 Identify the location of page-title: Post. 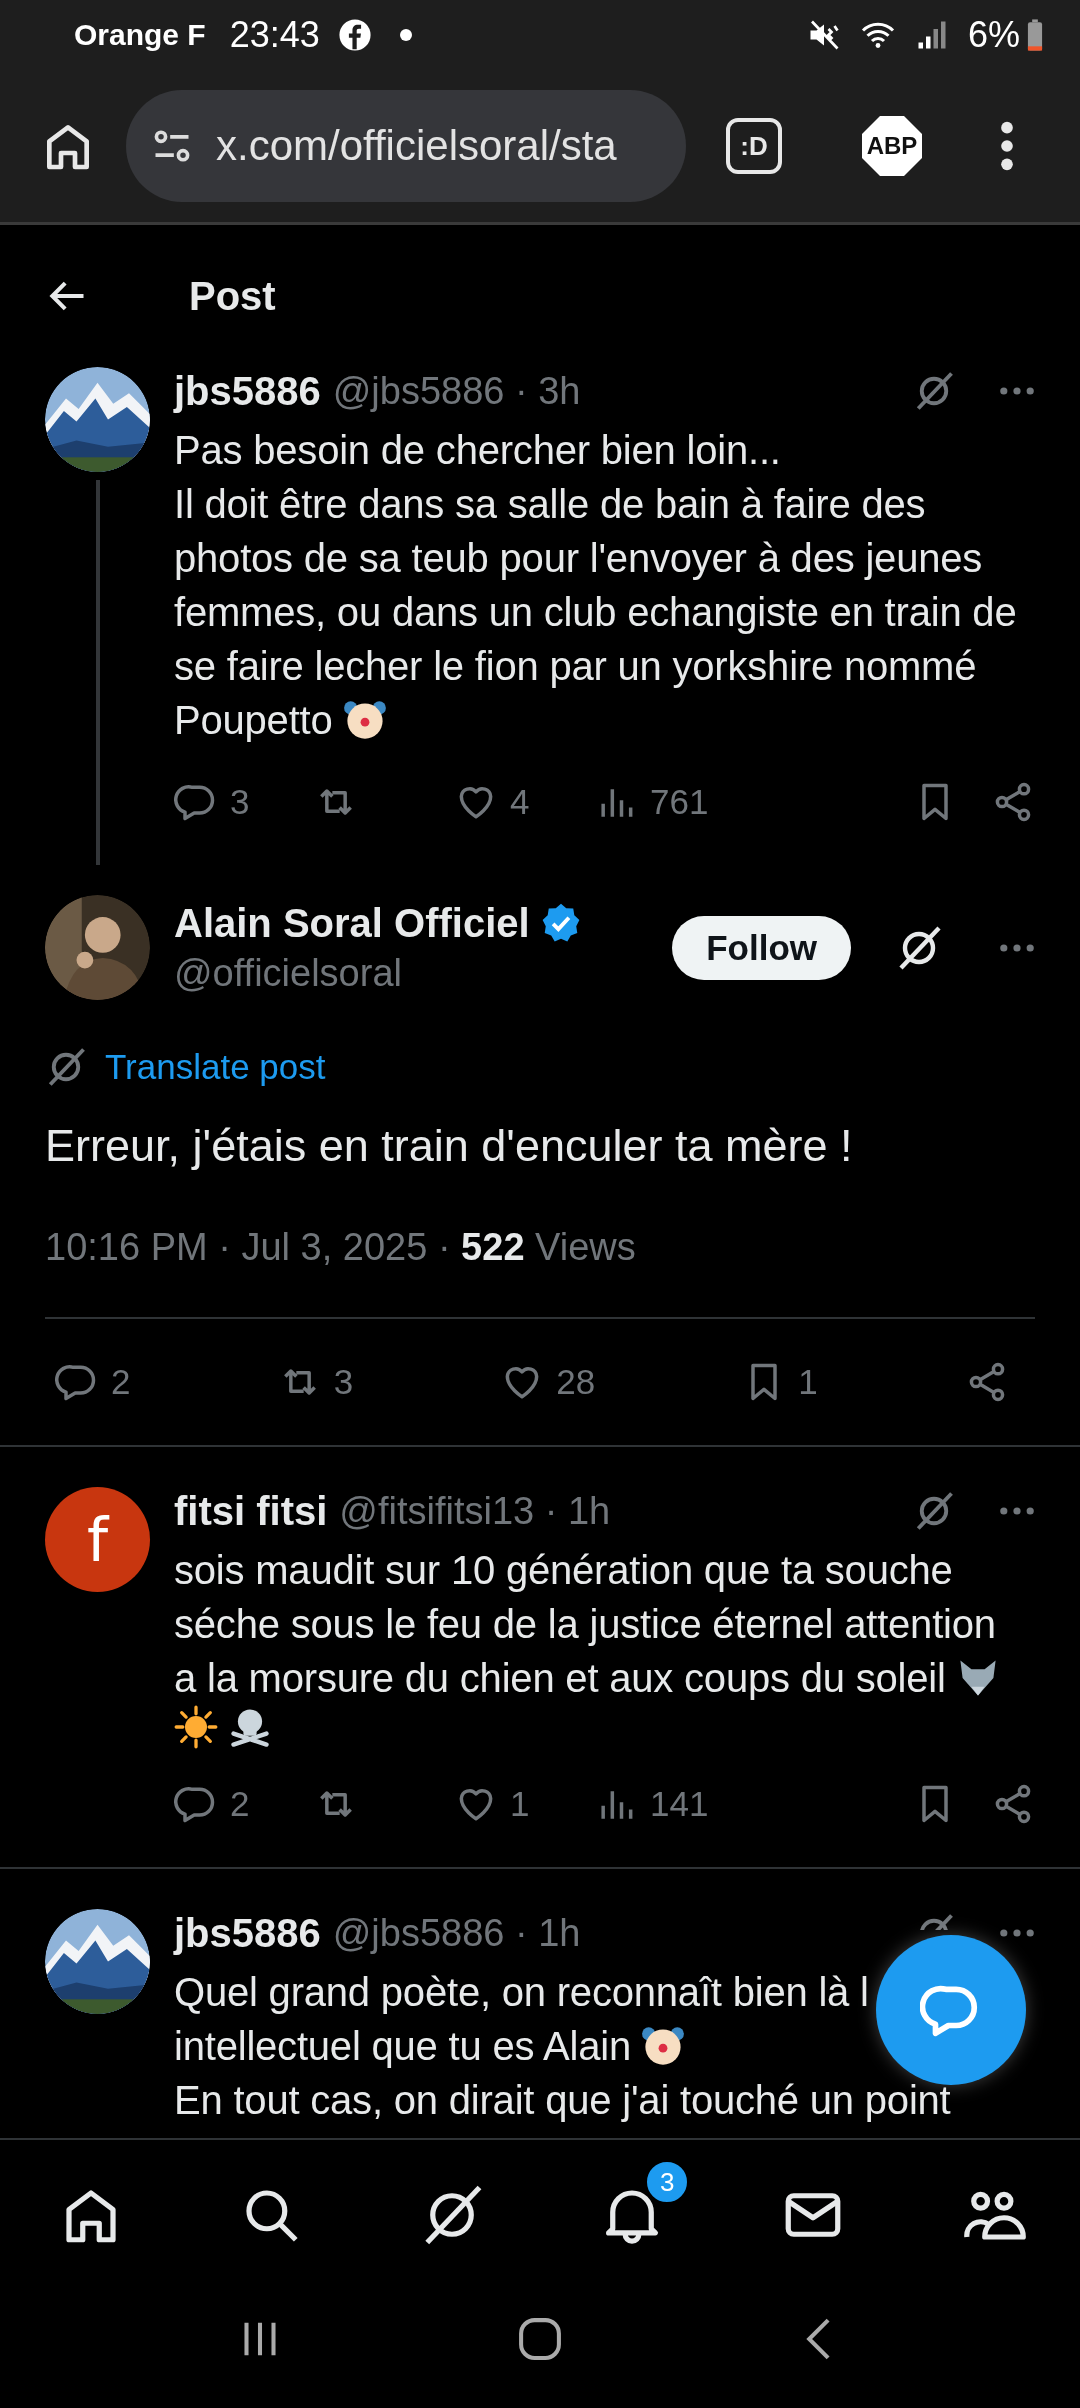
(232, 296).